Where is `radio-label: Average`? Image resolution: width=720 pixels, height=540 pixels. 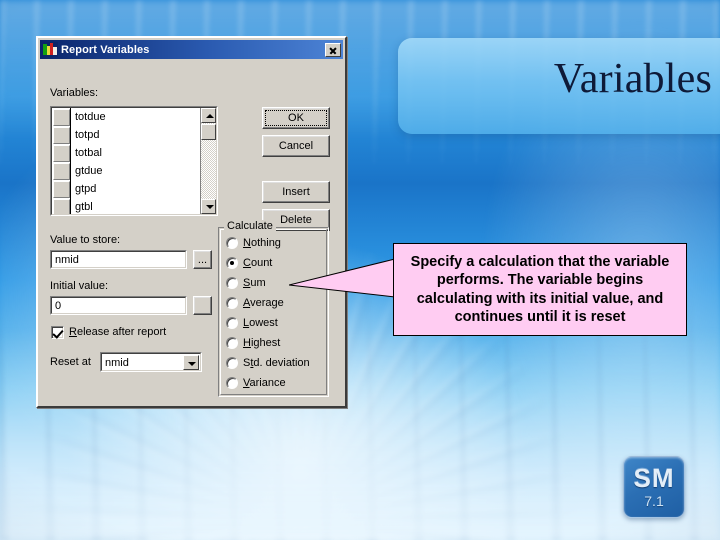 radio-label: Average is located at coordinates (263, 303).